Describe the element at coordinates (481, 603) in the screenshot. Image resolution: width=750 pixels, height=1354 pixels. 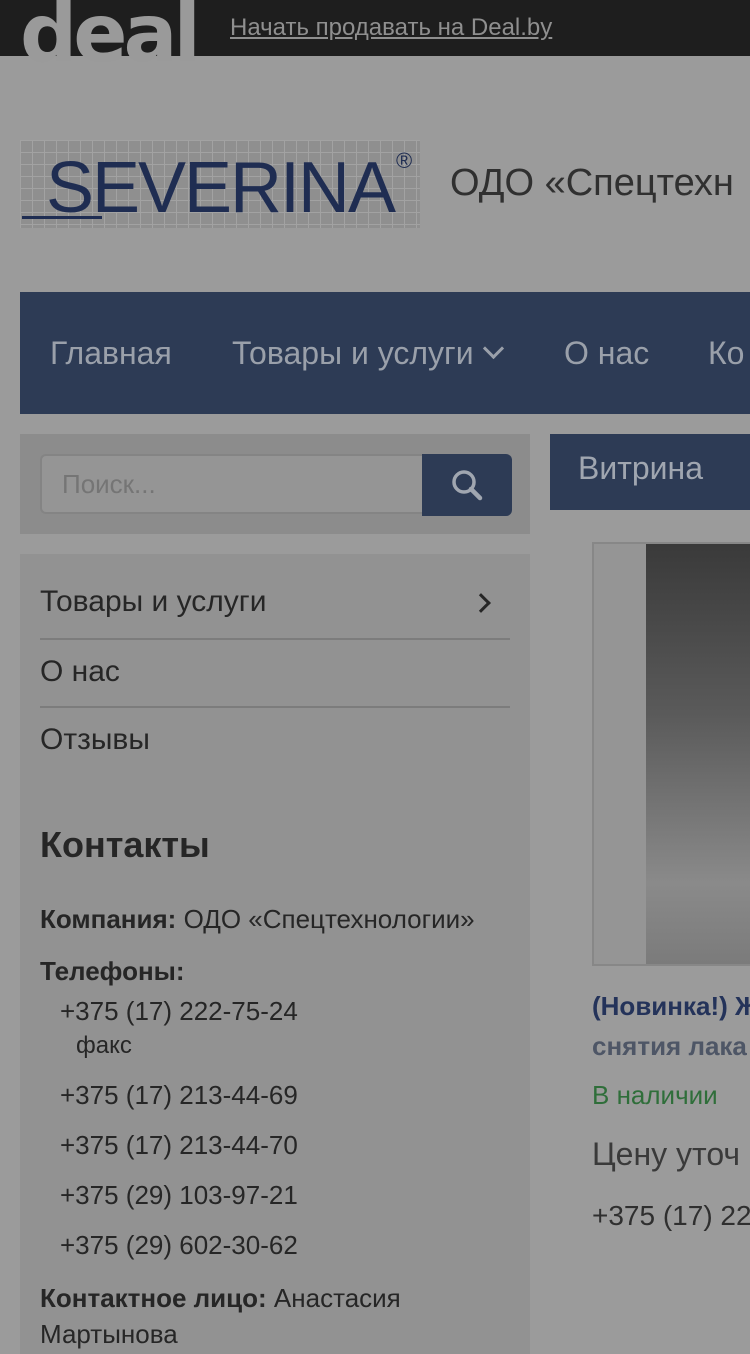
I see `chevron-right-icon` at that location.